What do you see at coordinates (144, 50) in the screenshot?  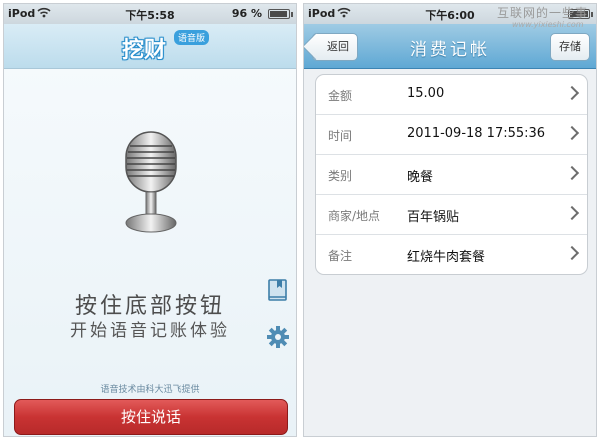 I see `app-logo: 挖财` at bounding box center [144, 50].